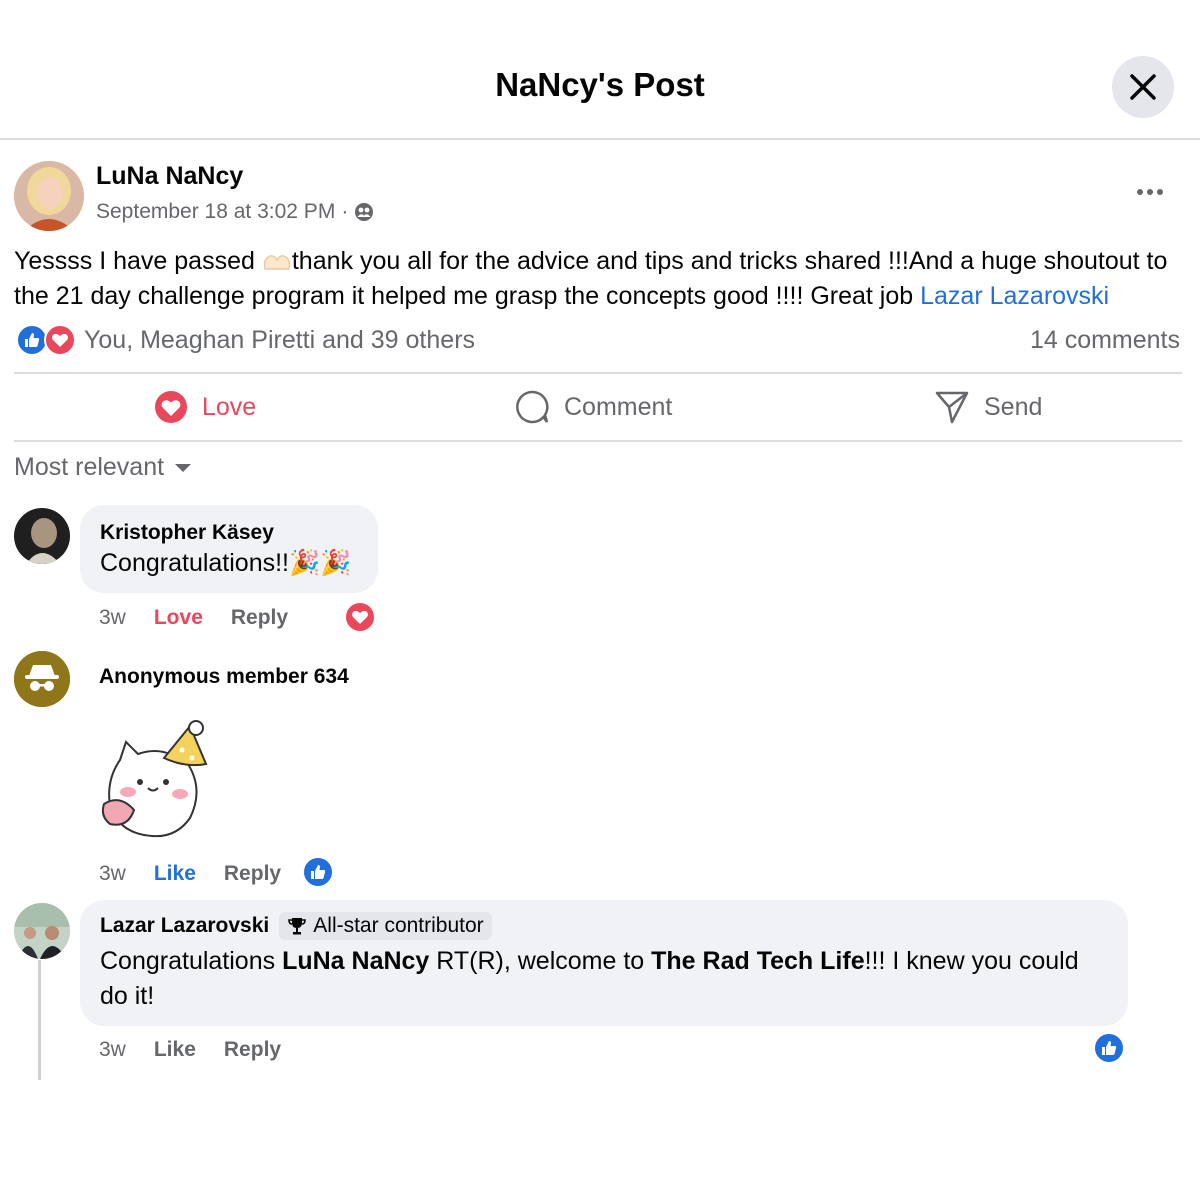  I want to click on badge-label: All-star contributor, so click(398, 925).